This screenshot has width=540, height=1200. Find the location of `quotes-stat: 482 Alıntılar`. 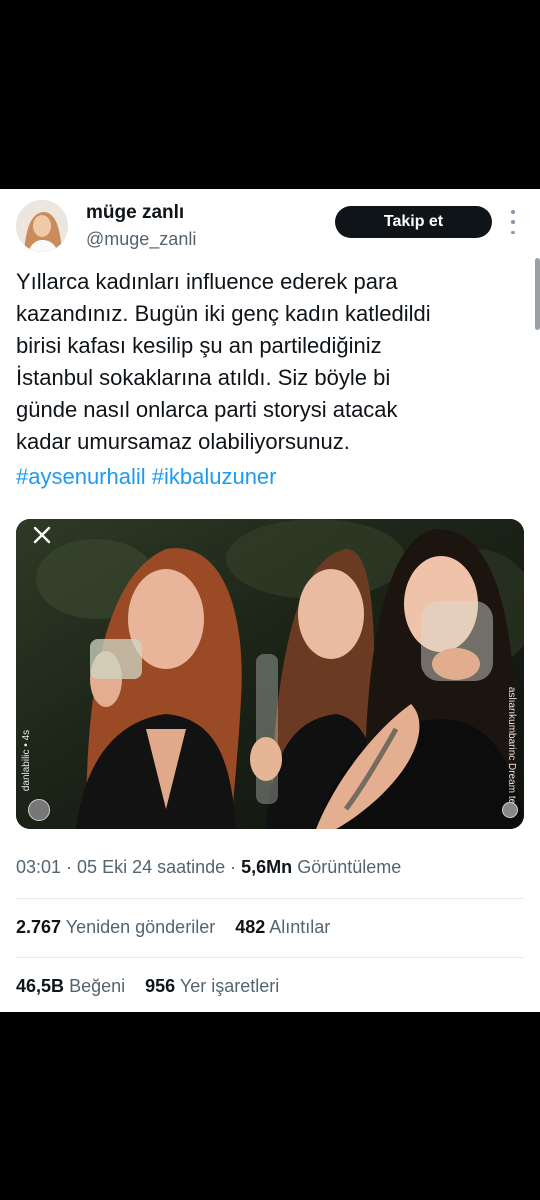

quotes-stat: 482 Alıntılar is located at coordinates (282, 927).